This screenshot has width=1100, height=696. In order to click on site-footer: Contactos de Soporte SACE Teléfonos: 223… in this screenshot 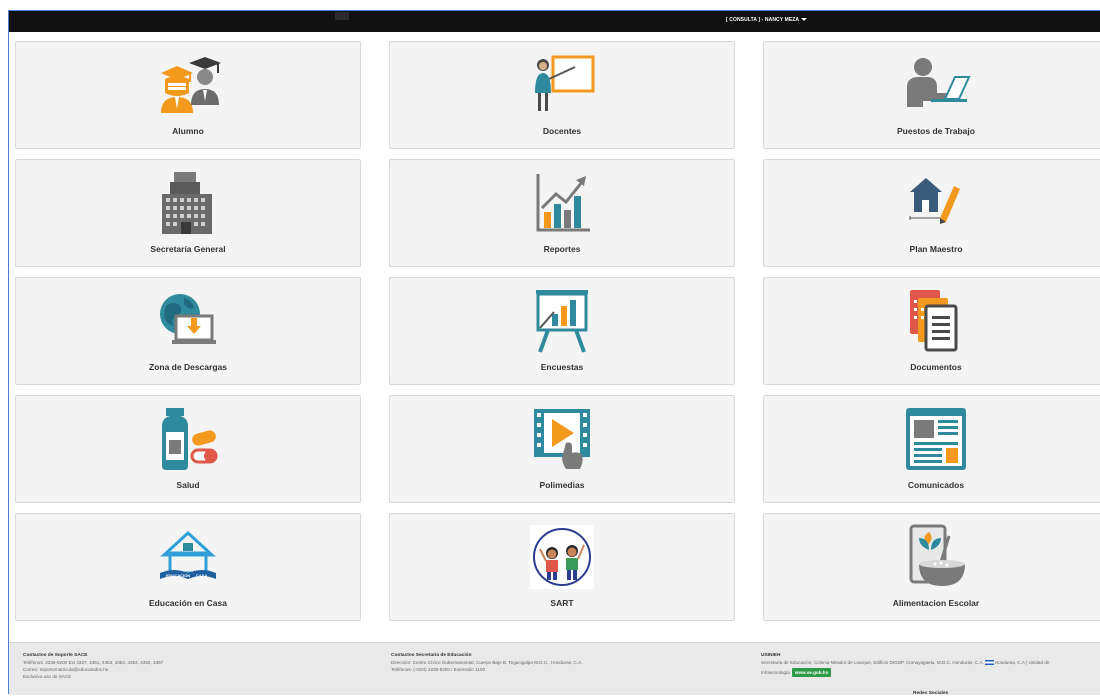, I will do `click(554, 669)`.